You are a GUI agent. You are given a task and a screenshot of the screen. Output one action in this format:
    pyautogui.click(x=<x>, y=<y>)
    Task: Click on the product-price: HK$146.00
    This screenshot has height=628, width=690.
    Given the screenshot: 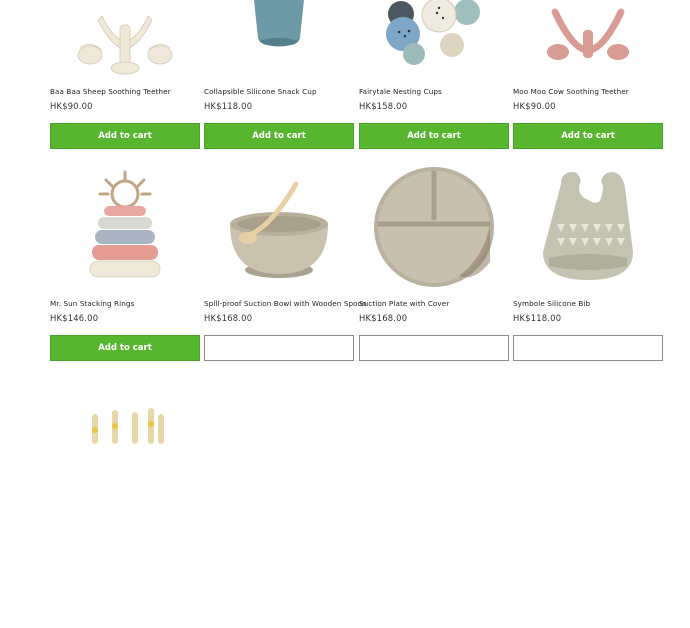 What is the action you would take?
    pyautogui.click(x=74, y=318)
    